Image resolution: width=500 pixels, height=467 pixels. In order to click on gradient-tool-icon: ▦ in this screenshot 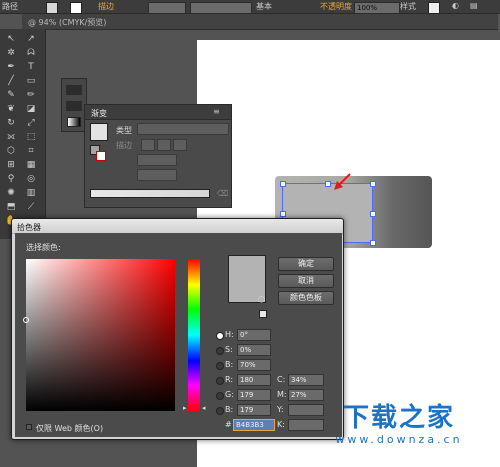, I will do `click(31, 165)`.